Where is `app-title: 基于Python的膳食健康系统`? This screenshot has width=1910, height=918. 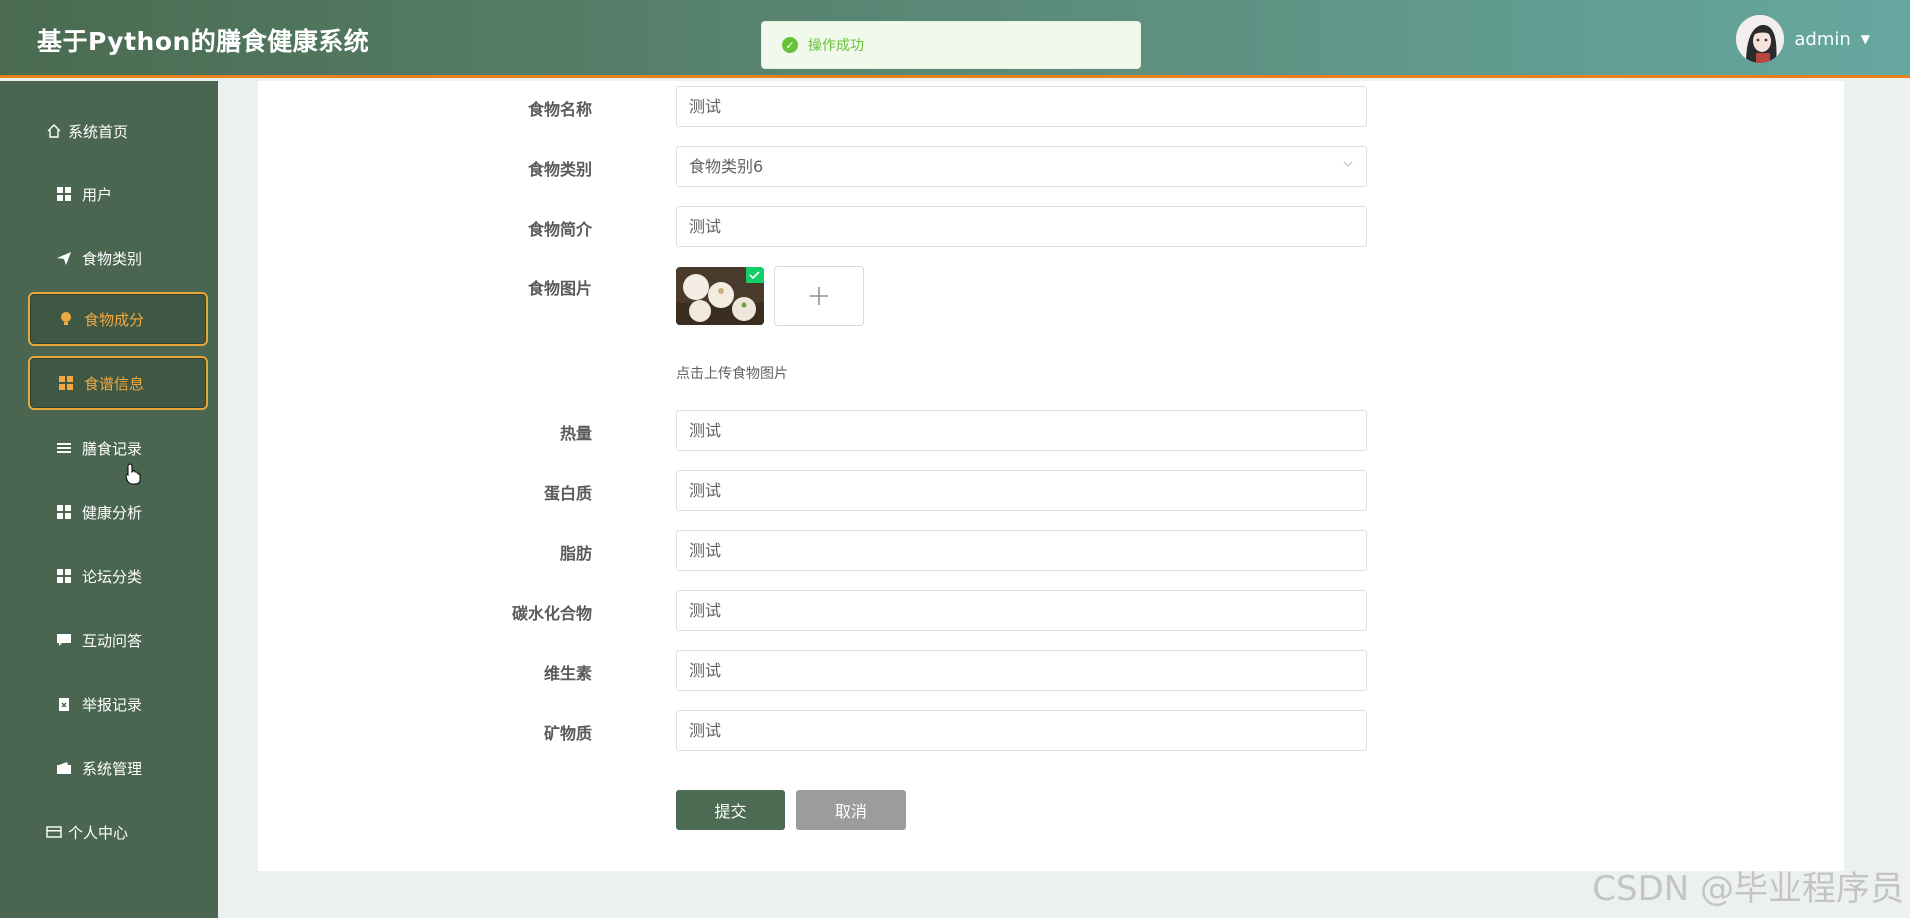 app-title: 基于Python的膳食健康系统 is located at coordinates (203, 41).